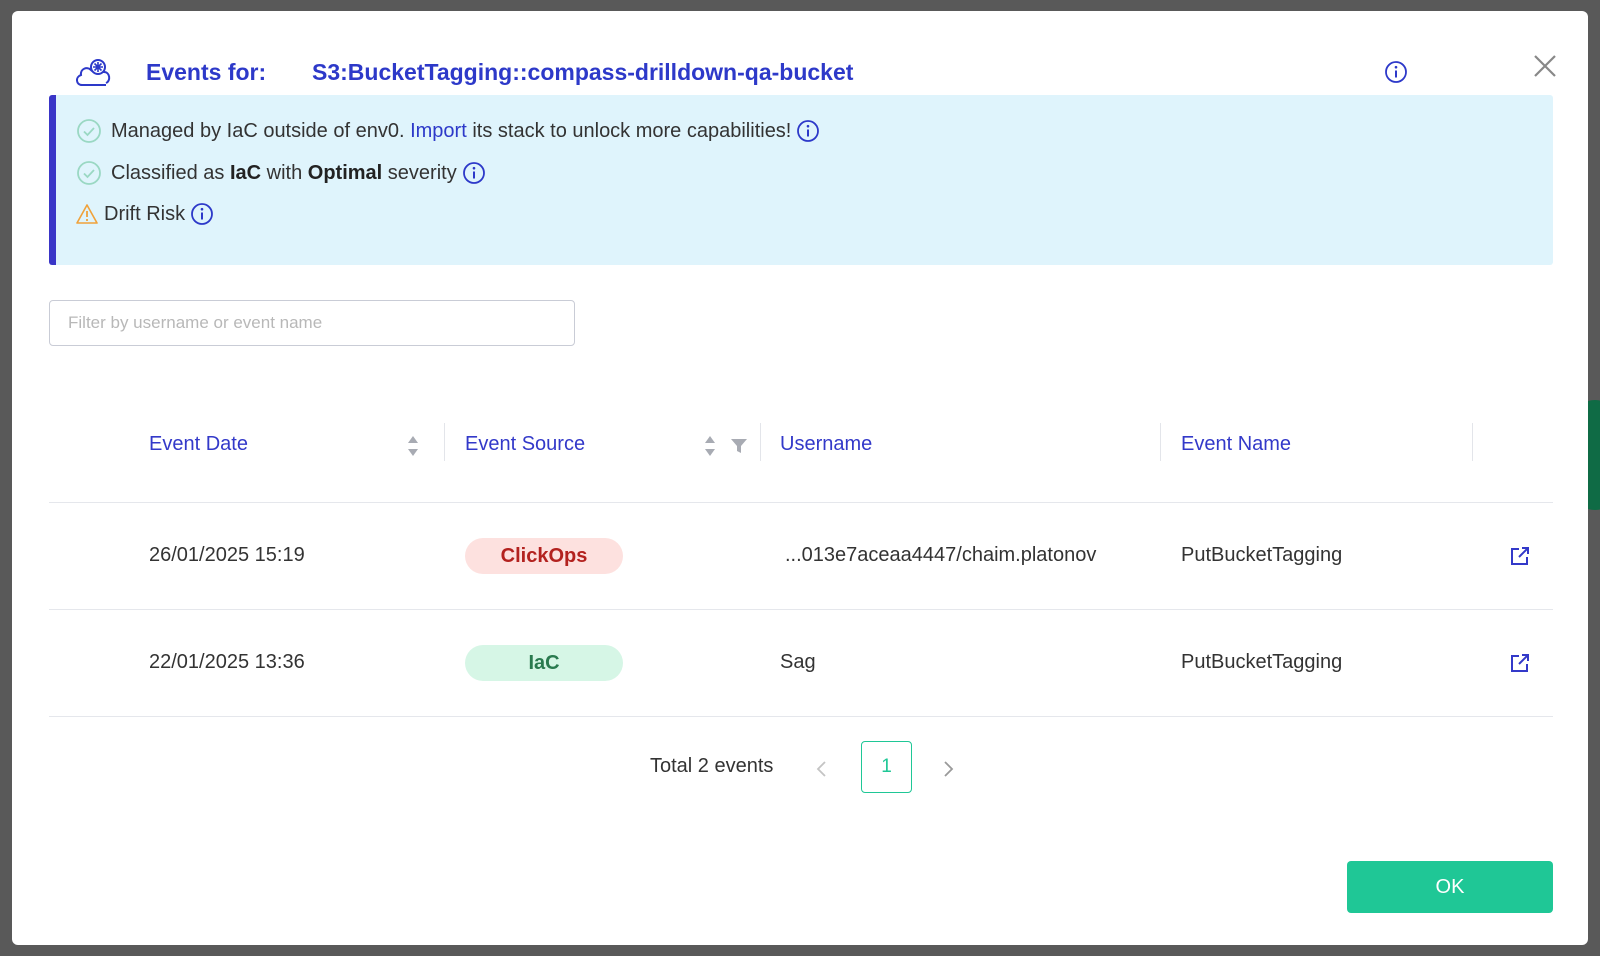 The width and height of the screenshot is (1600, 956). I want to click on header-label: Events for:, so click(206, 72).